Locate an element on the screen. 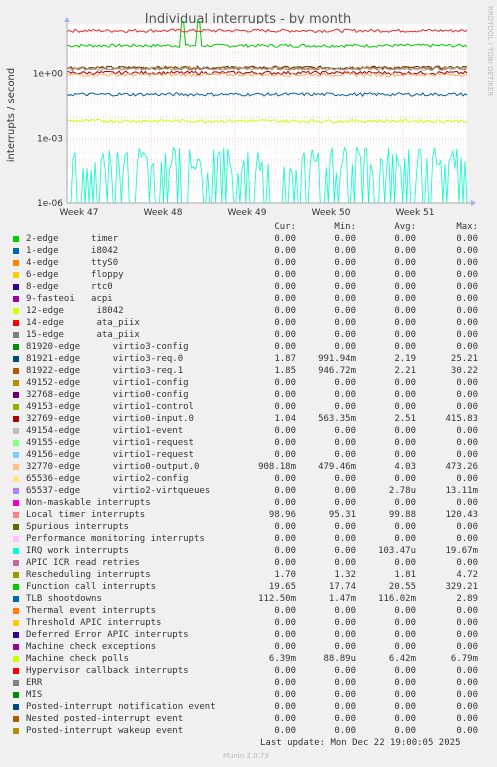 The width and height of the screenshot is (497, 767). legend-label: 49152-edge virtio1-config is located at coordinates (107, 383).